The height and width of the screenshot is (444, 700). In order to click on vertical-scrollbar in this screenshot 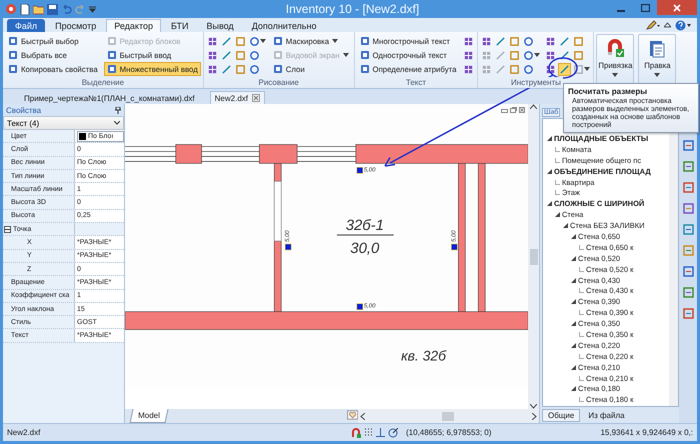, I will do `click(533, 256)`.